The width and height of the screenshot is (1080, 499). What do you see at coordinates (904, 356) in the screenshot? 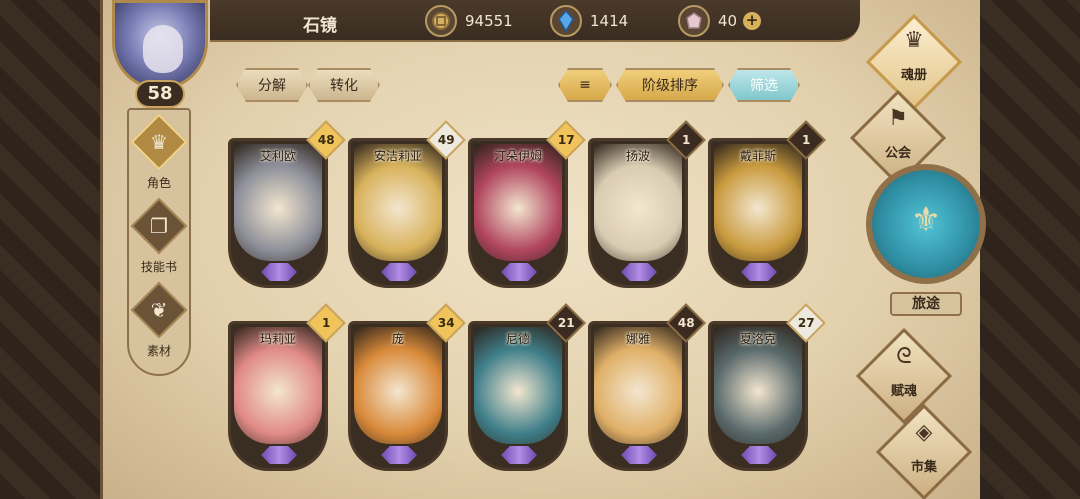
I see `swirl-icon: ᘓ` at bounding box center [904, 356].